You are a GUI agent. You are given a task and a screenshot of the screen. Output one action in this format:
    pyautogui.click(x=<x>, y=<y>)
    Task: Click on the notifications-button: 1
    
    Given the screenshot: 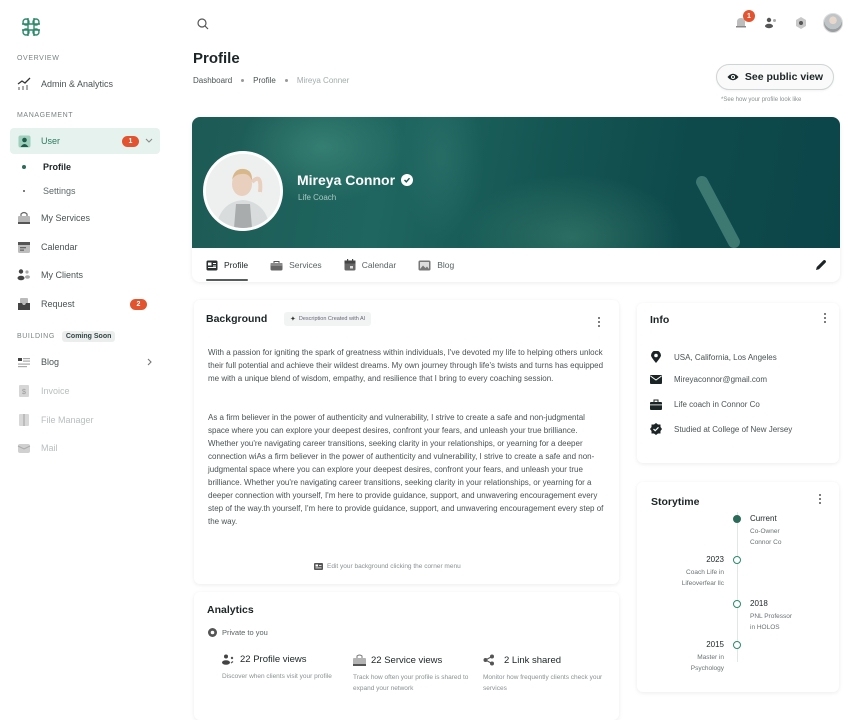 What is the action you would take?
    pyautogui.click(x=744, y=20)
    